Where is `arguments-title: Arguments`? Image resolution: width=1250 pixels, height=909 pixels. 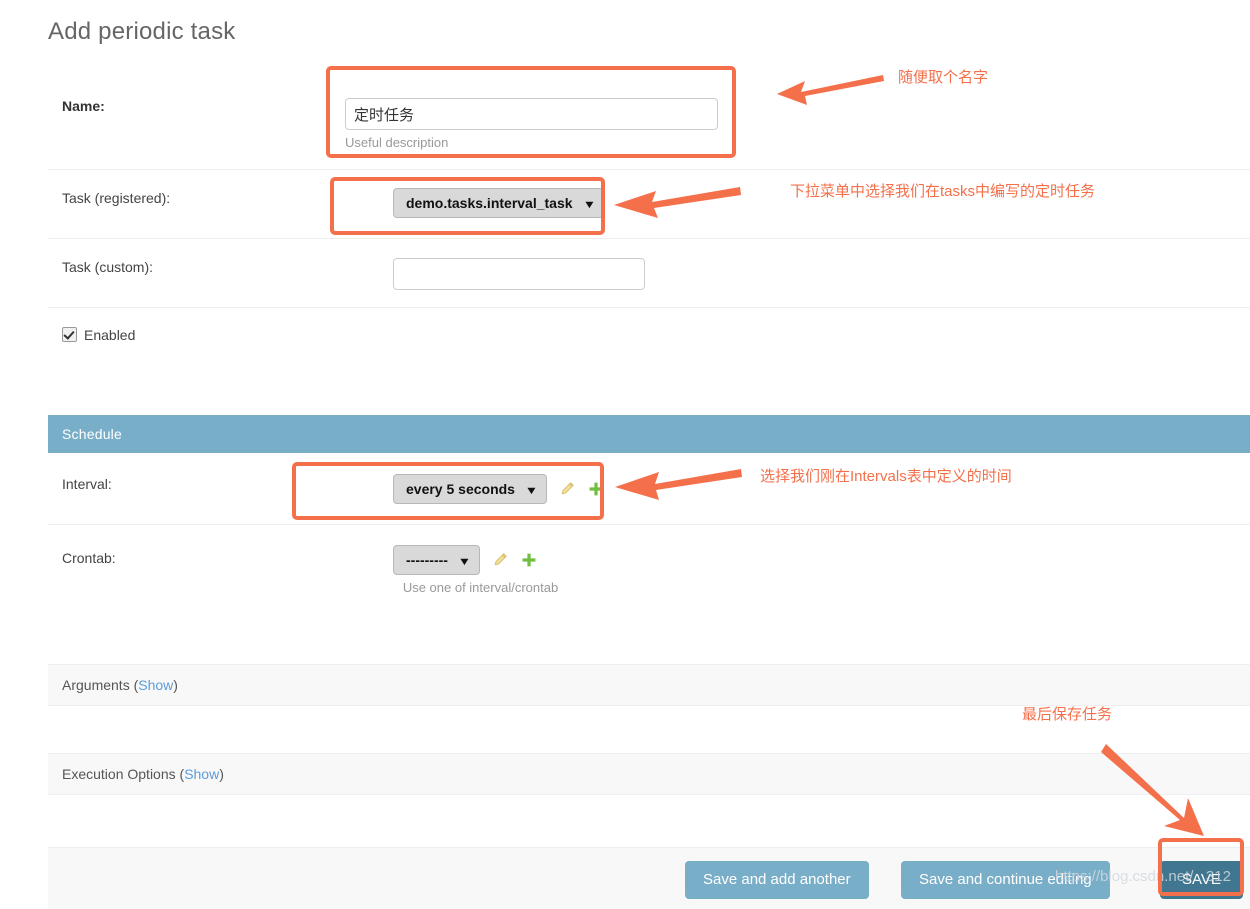 arguments-title: Arguments is located at coordinates (96, 685).